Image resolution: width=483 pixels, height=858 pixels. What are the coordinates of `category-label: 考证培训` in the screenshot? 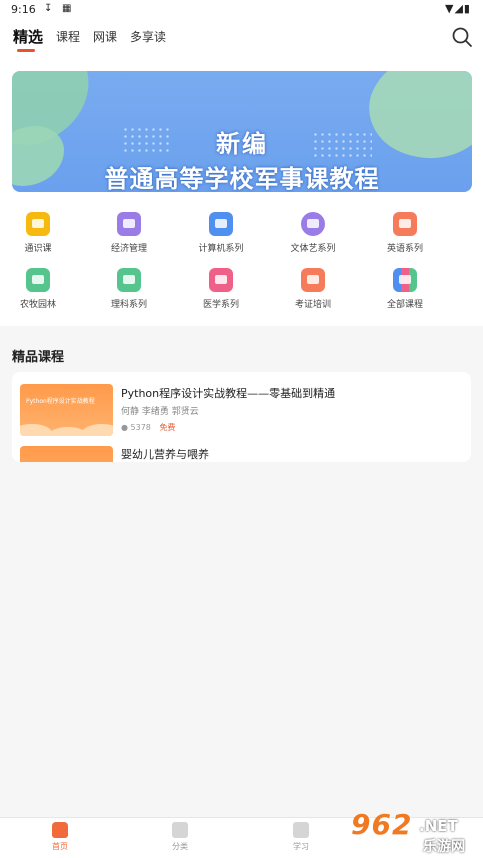 It's located at (312, 305).